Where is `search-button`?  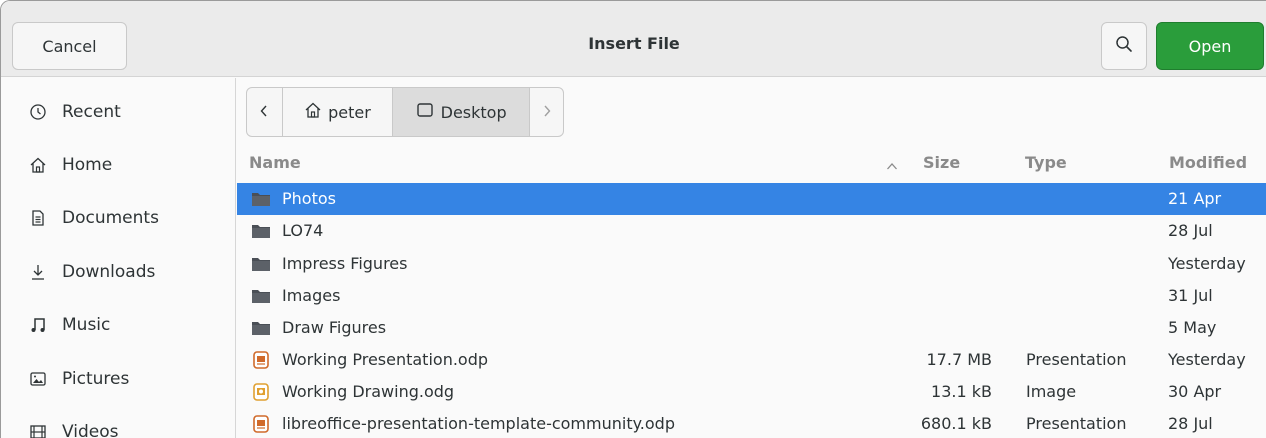
search-button is located at coordinates (1124, 46).